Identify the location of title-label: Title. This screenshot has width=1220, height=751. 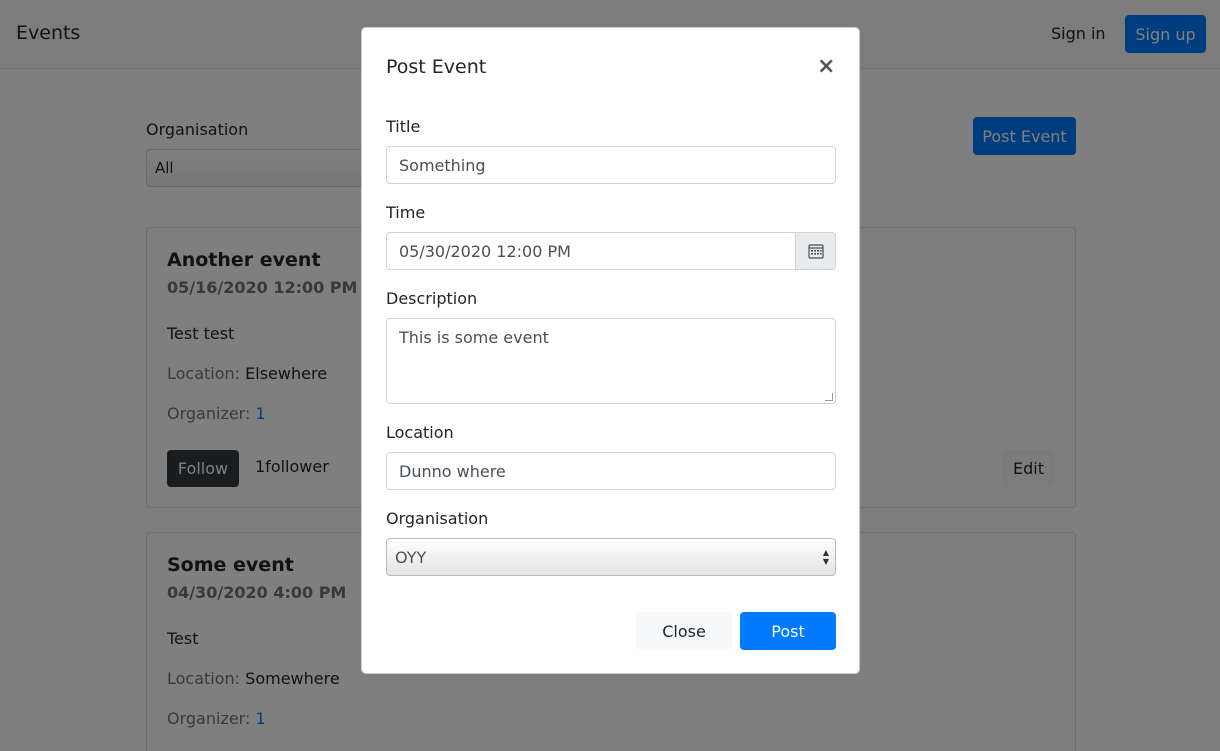
(403, 126).